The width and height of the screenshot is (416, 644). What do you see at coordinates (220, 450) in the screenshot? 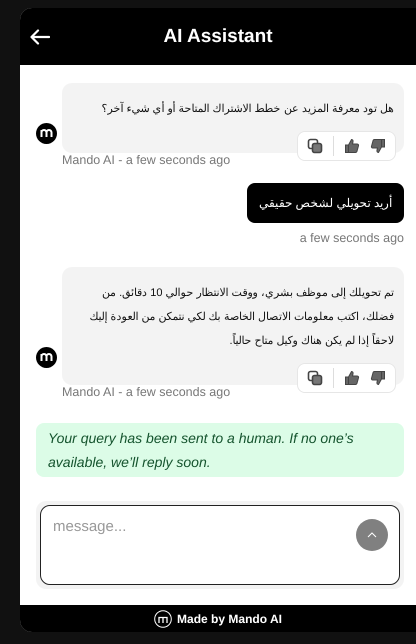
I see `status-notice: Your query has been sent to a human. If no one’s available, we’ll reply soon.` at bounding box center [220, 450].